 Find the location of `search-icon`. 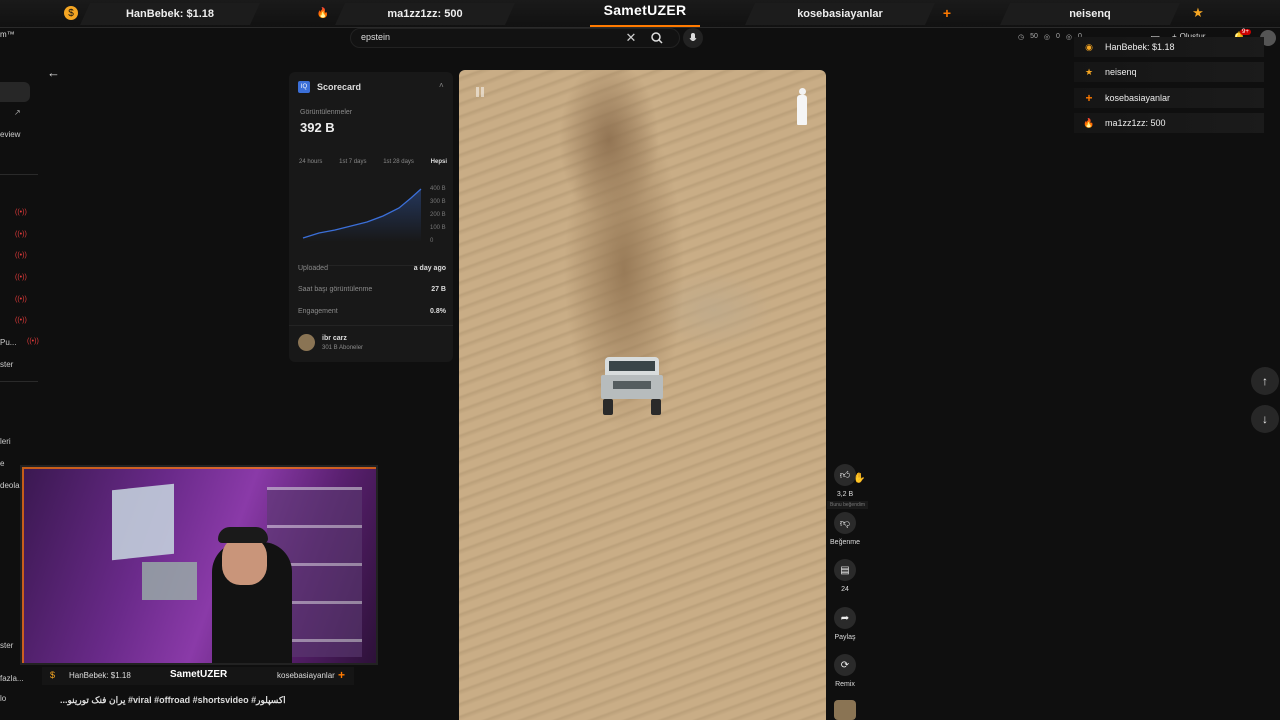

search-icon is located at coordinates (657, 38).